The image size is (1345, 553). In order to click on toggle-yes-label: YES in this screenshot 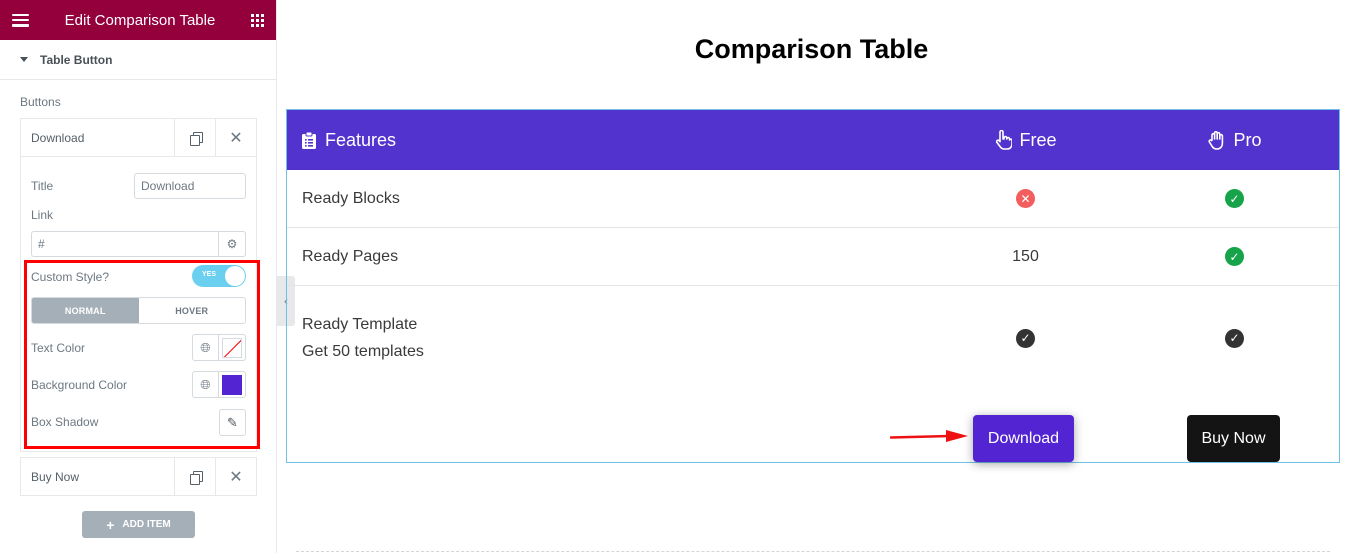, I will do `click(209, 274)`.